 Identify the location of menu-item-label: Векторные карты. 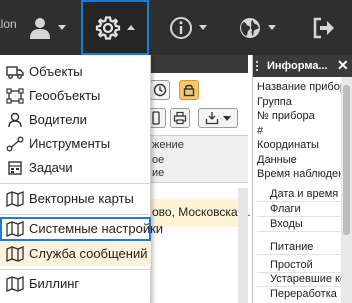
(81, 198).